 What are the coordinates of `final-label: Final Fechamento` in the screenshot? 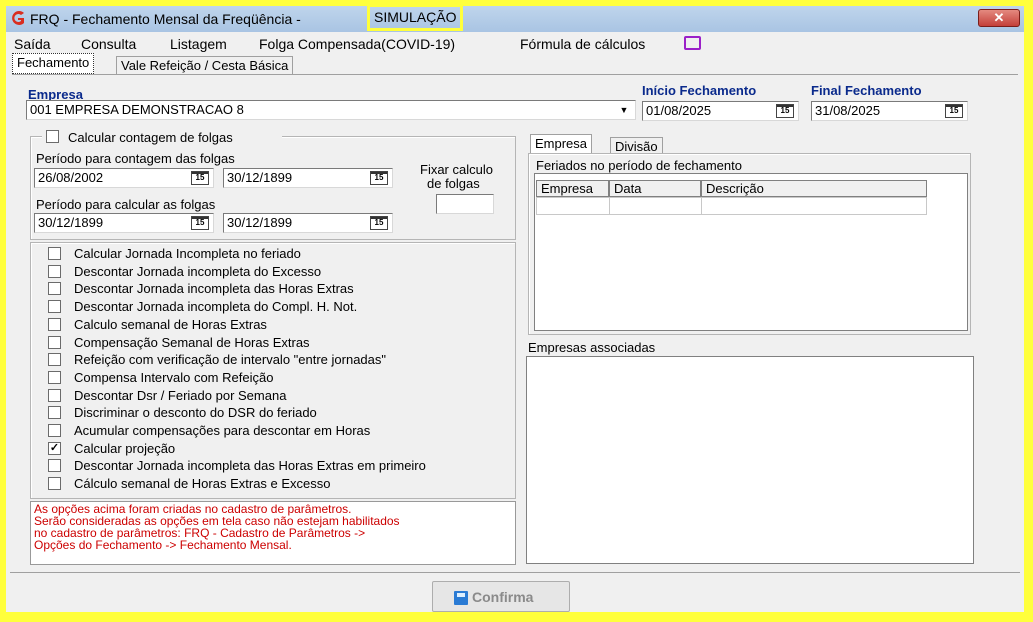 It's located at (866, 90).